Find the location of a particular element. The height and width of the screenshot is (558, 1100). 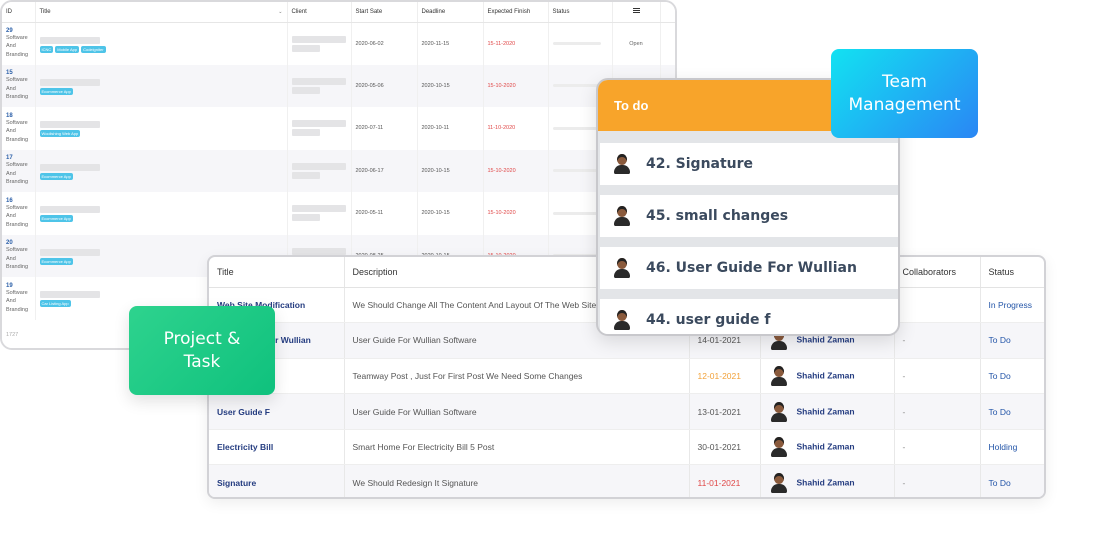

col-header-client: Client is located at coordinates (319, 12).